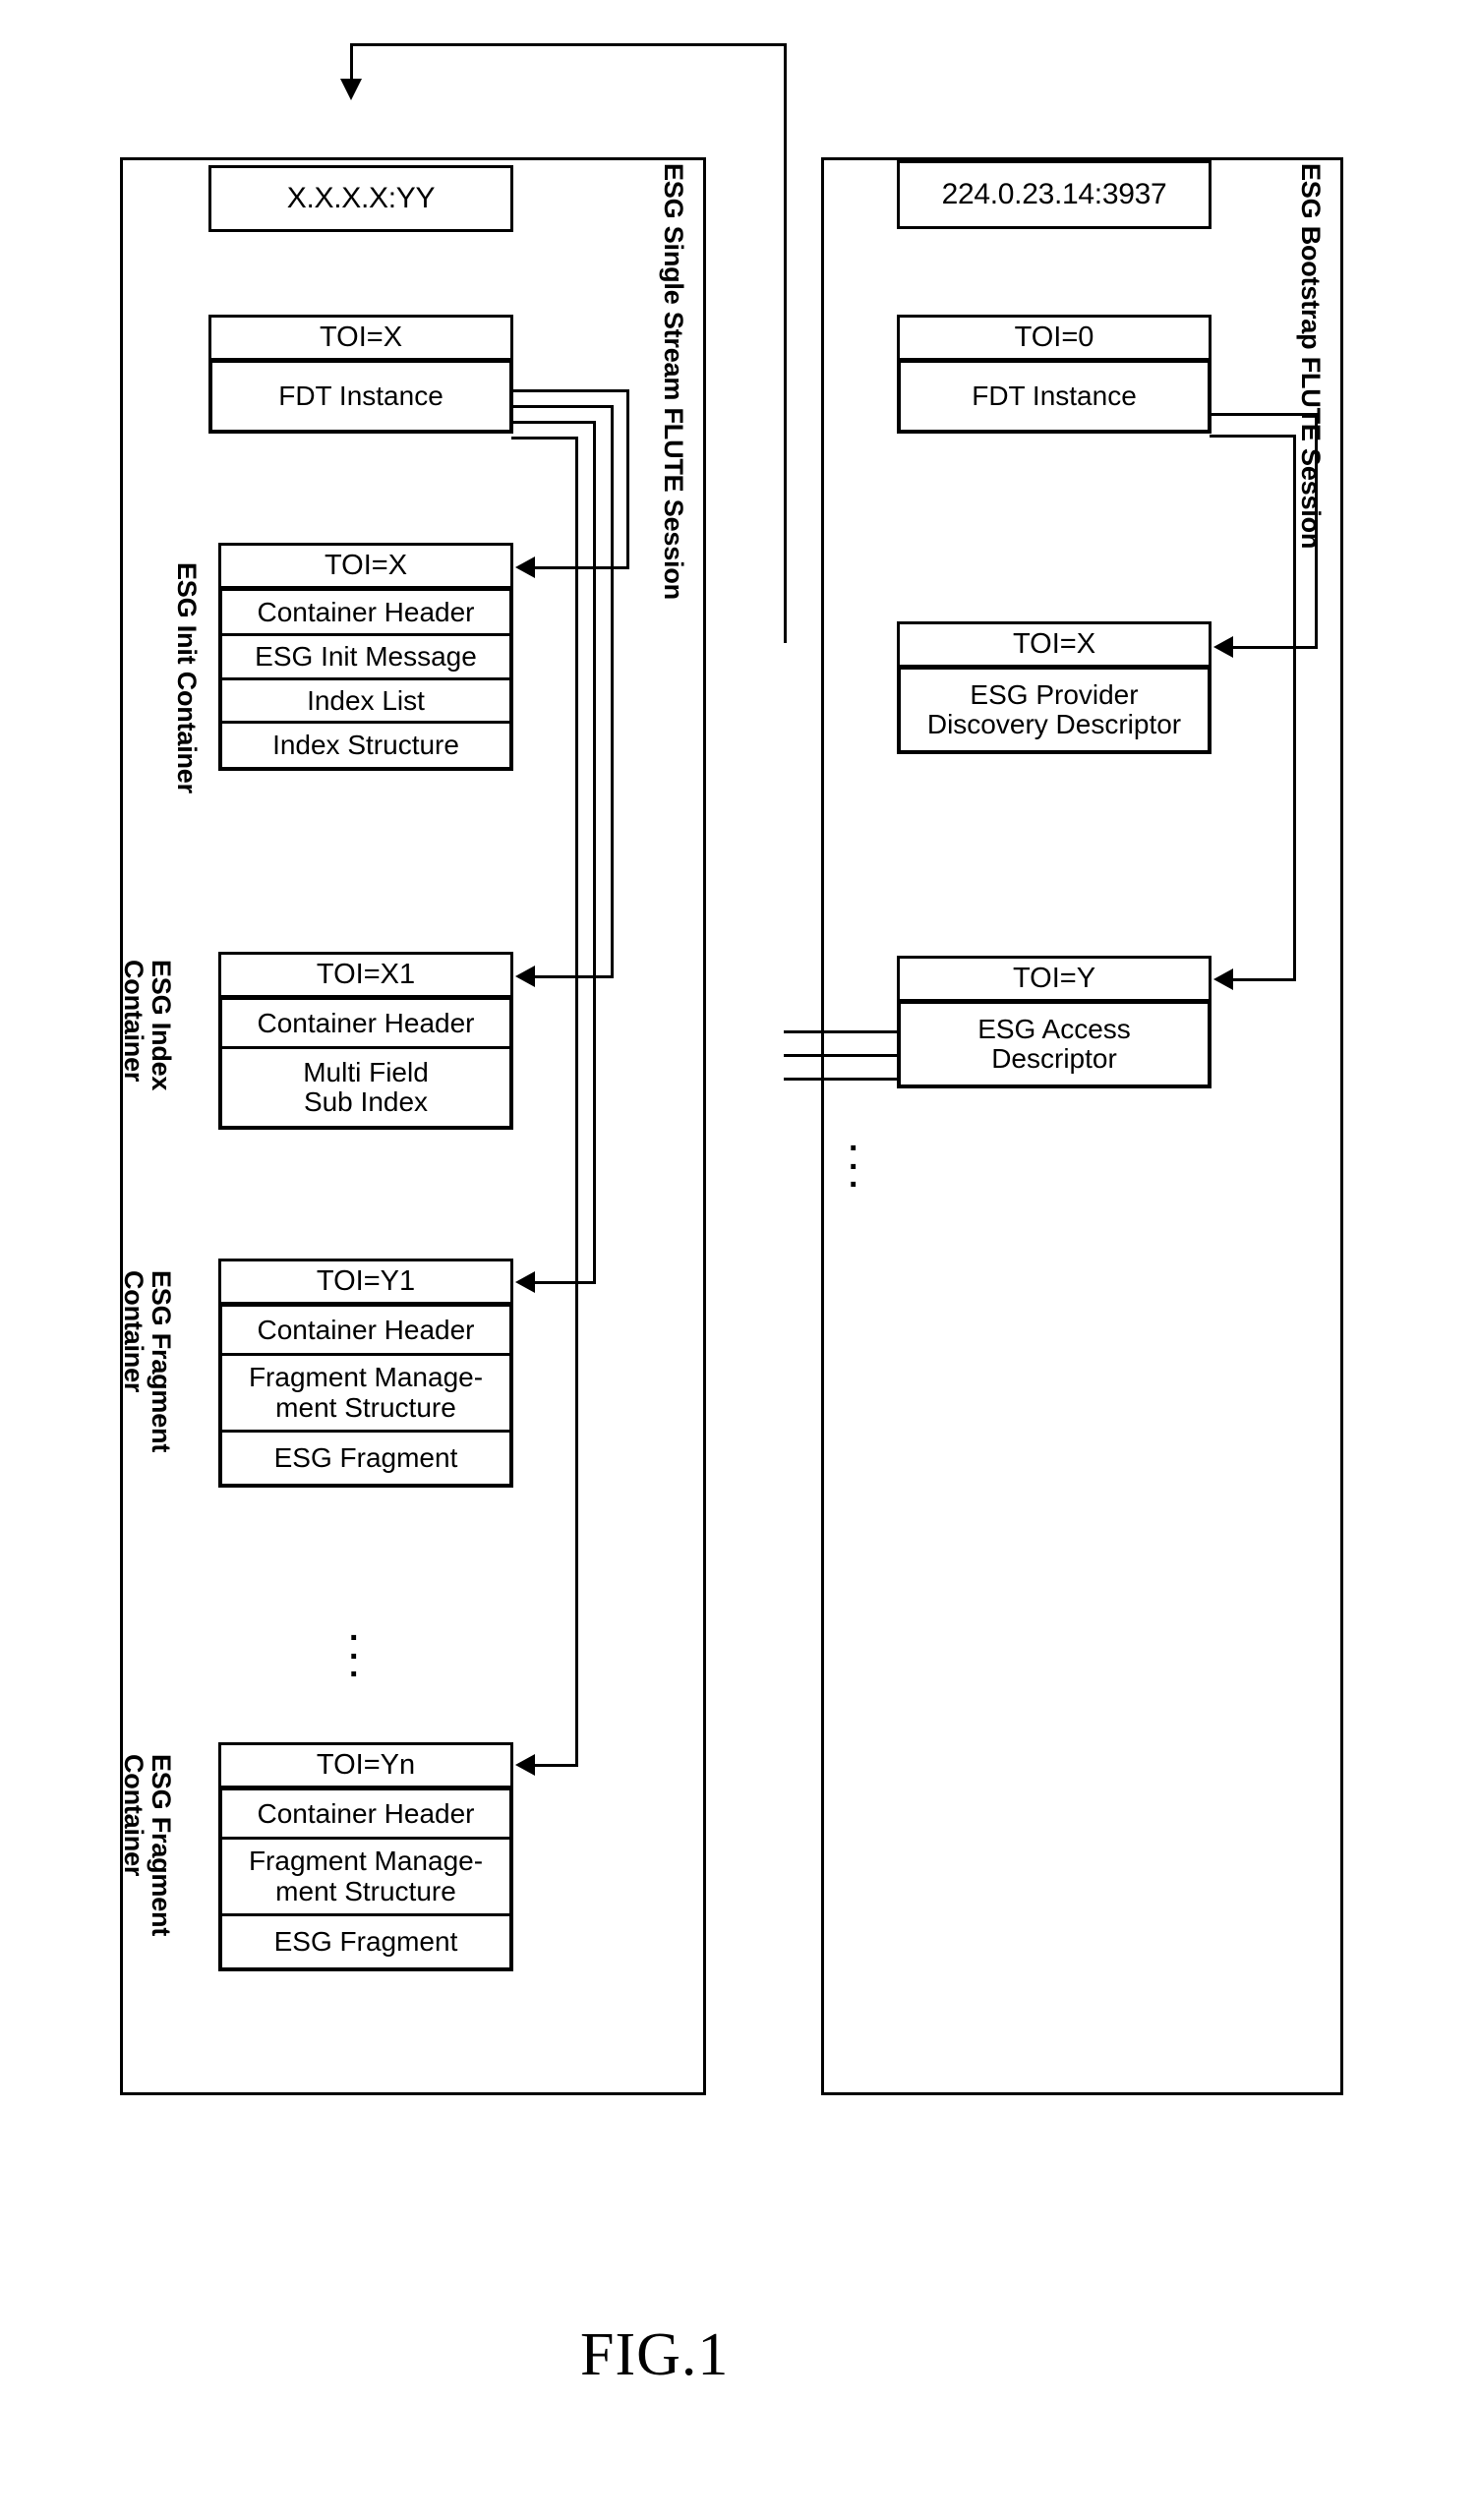 This screenshot has height=2520, width=1478. Describe the element at coordinates (365, 613) in the screenshot. I see `esg-init-row-0: Container Header` at that location.